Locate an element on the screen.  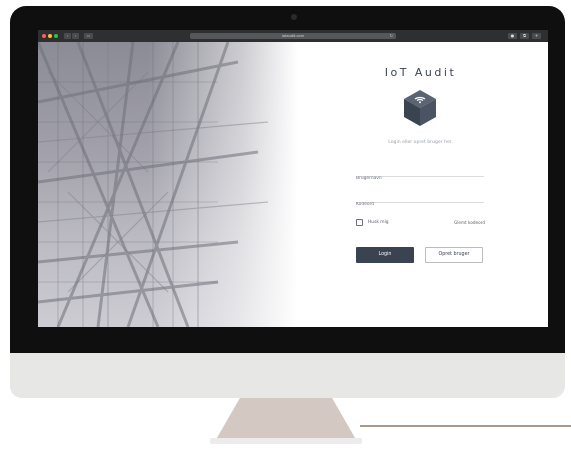
username-field is located at coordinates (420, 174).